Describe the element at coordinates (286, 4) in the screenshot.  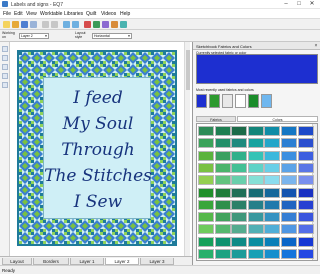
I see `minimize-button: –` at that location.